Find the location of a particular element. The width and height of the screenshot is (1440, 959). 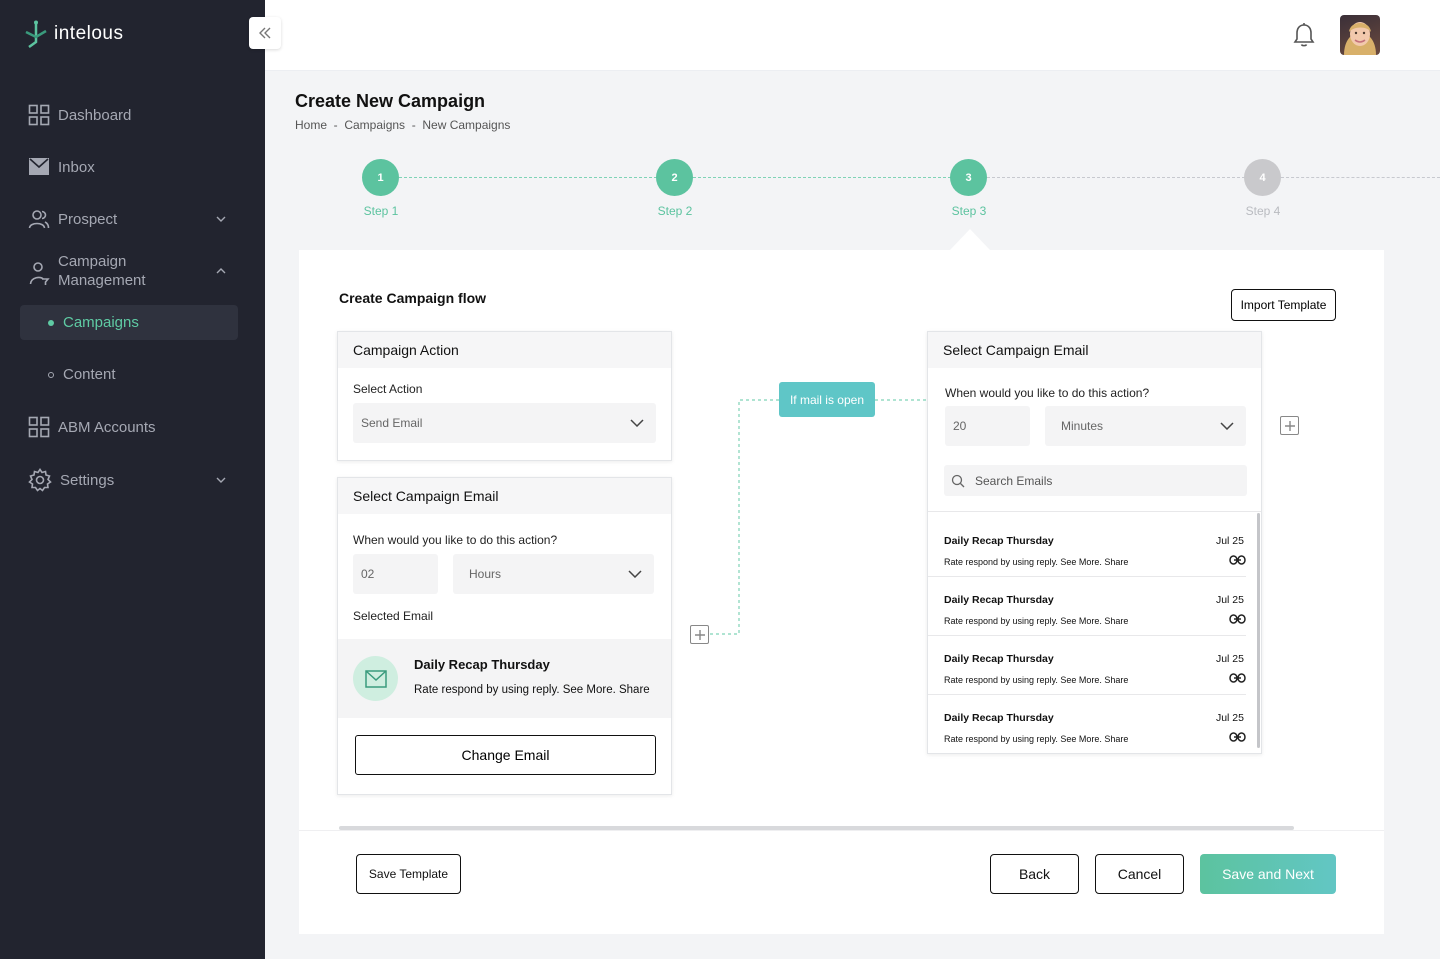

sidebar-item-inbox: Inbox is located at coordinates (61, 167).